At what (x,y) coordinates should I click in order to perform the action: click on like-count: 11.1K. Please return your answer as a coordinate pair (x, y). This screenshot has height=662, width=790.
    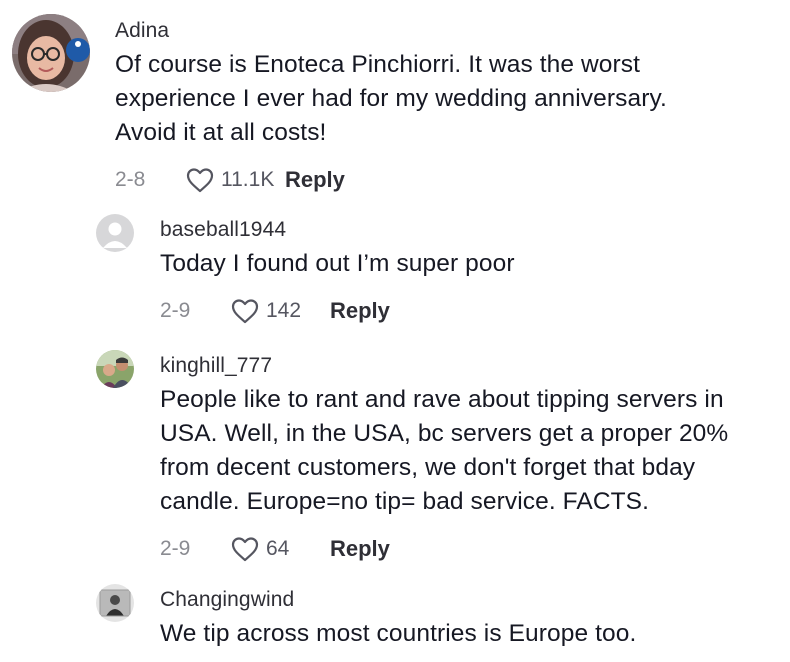
    Looking at the image, I should click on (248, 179).